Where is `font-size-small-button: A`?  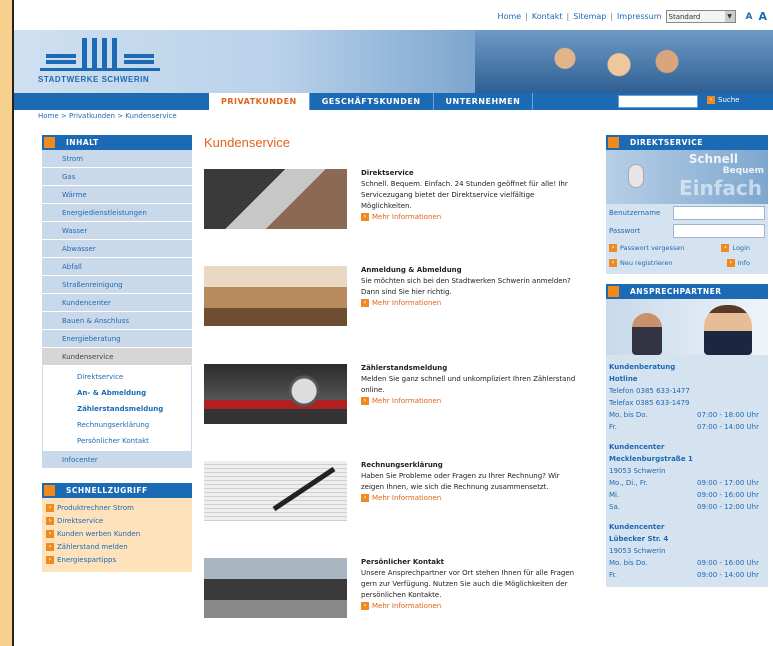
font-size-small-button: A is located at coordinates (749, 17).